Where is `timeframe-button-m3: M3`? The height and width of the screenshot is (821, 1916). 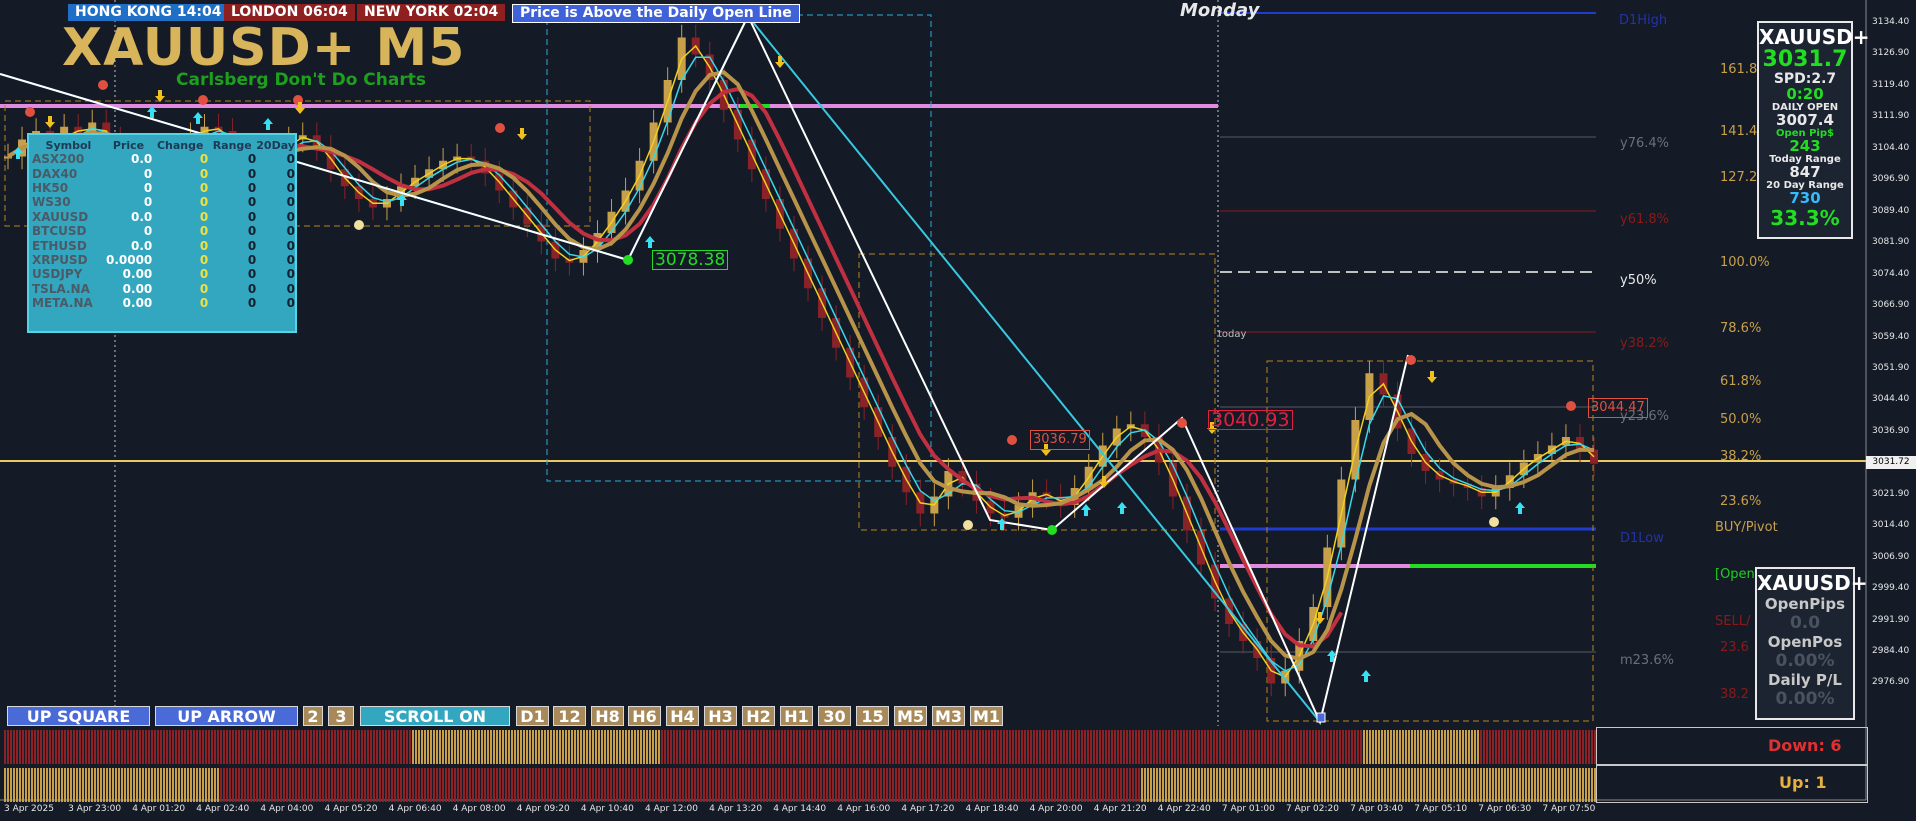
timeframe-button-m3: M3 is located at coordinates (948, 716).